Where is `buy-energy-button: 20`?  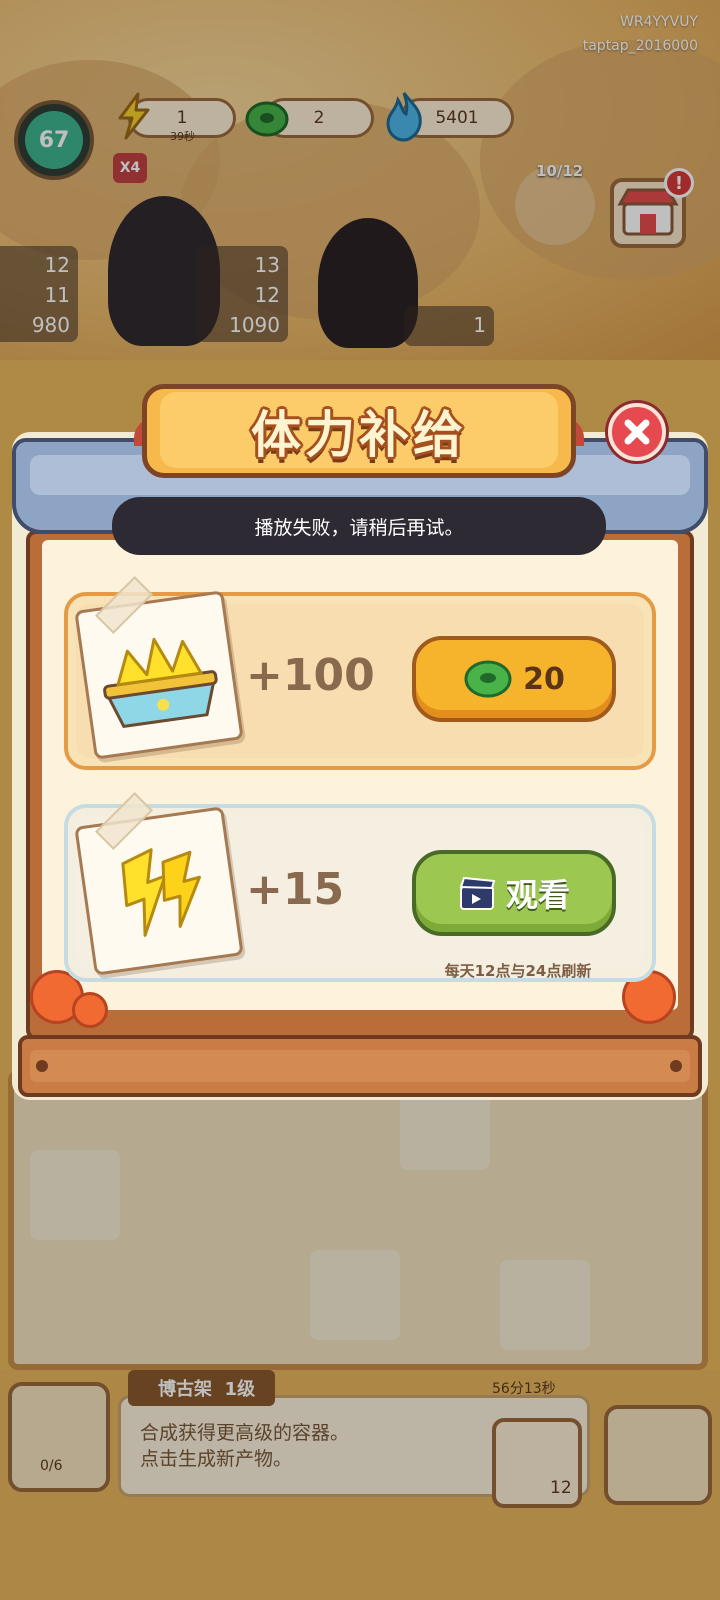 buy-energy-button: 20 is located at coordinates (514, 679).